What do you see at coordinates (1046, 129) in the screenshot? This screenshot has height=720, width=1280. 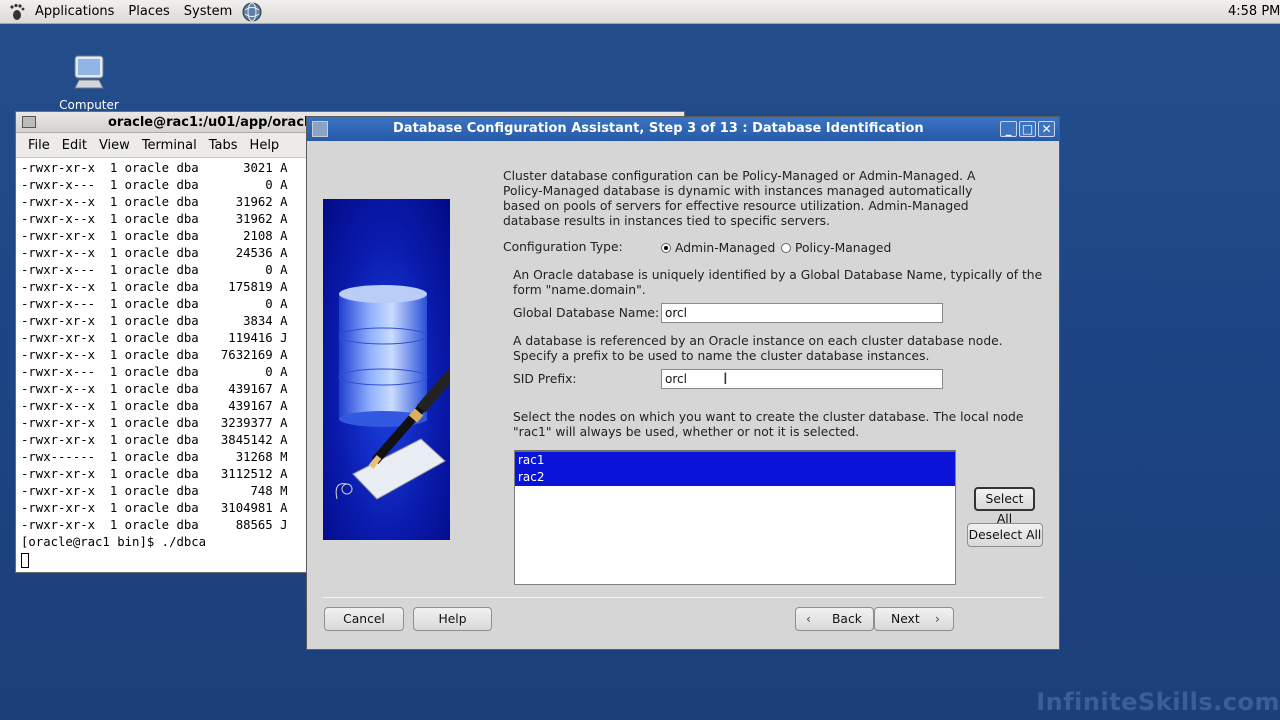 I see `close-icon: ✕` at bounding box center [1046, 129].